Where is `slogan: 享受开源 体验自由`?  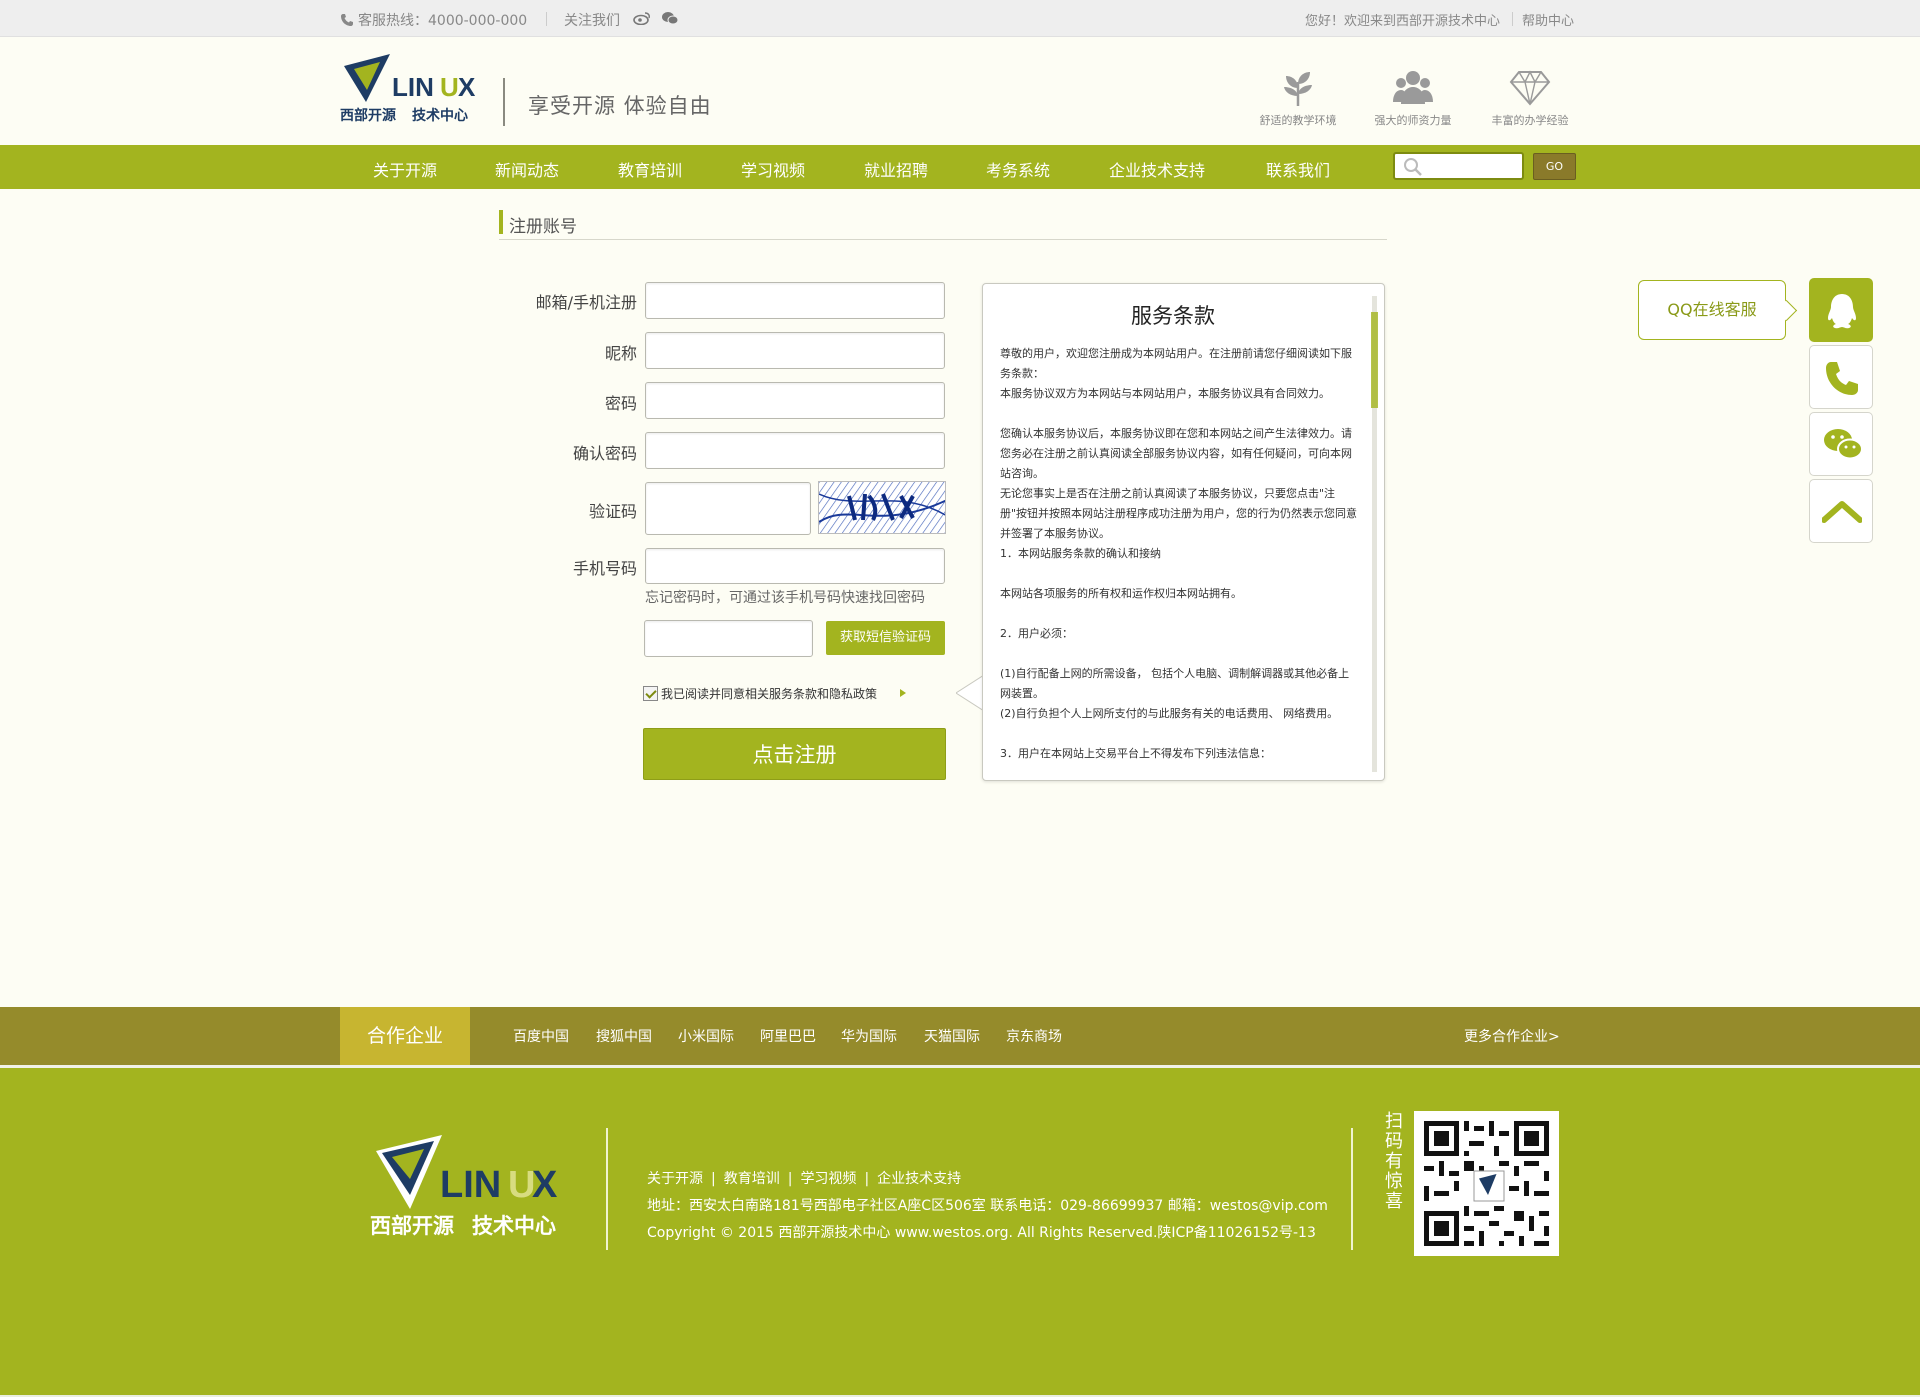
slogan: 享受开源 体验自由 is located at coordinates (620, 106).